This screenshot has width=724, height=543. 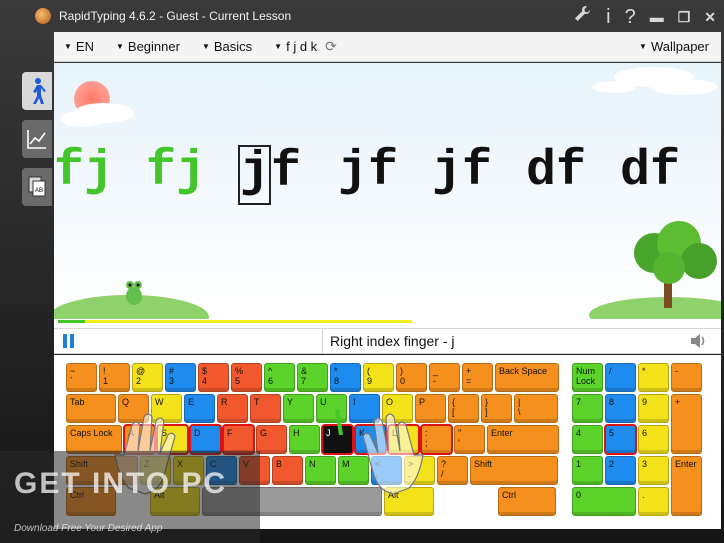 I want to click on key: -, so click(x=686, y=377).